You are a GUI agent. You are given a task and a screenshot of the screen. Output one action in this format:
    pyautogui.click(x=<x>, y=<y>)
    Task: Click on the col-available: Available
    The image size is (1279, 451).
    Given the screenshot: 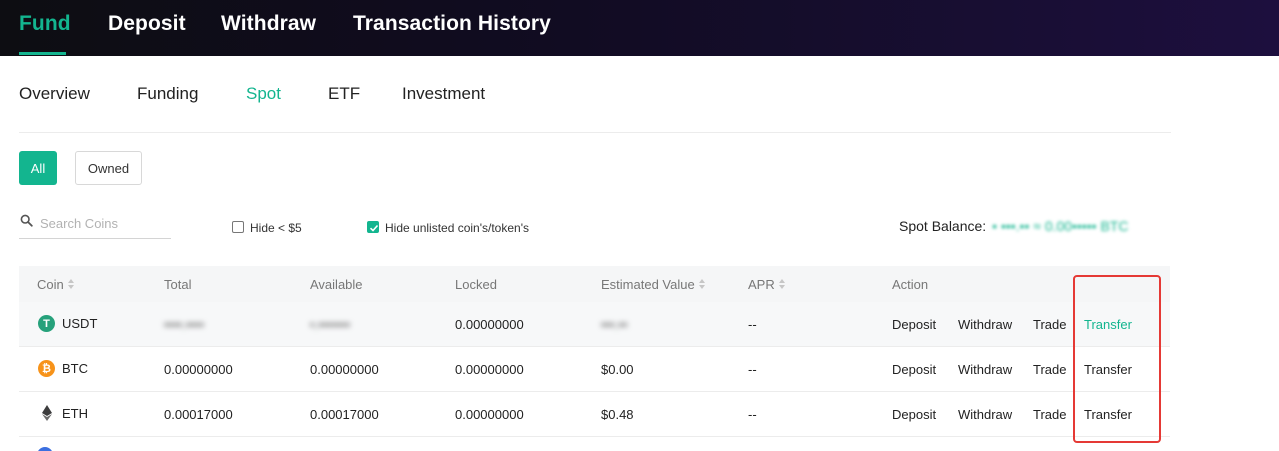 What is the action you would take?
    pyautogui.click(x=336, y=284)
    